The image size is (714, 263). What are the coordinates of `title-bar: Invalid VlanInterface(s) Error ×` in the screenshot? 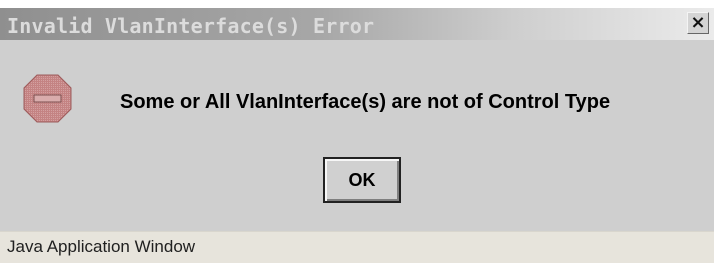 It's located at (357, 24).